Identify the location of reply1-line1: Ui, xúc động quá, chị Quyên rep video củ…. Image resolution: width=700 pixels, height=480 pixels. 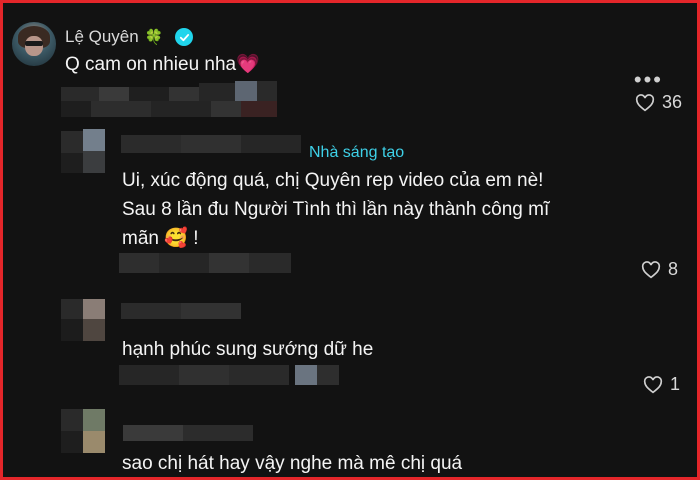
(333, 180).